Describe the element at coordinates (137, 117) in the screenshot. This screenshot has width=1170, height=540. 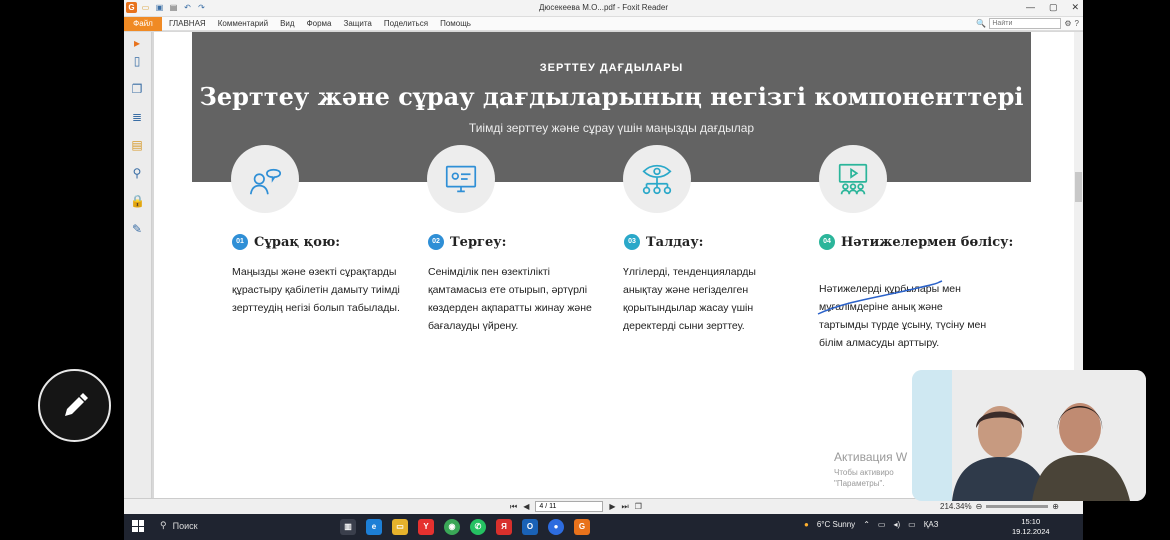
I see `layers-icon: ≣` at that location.